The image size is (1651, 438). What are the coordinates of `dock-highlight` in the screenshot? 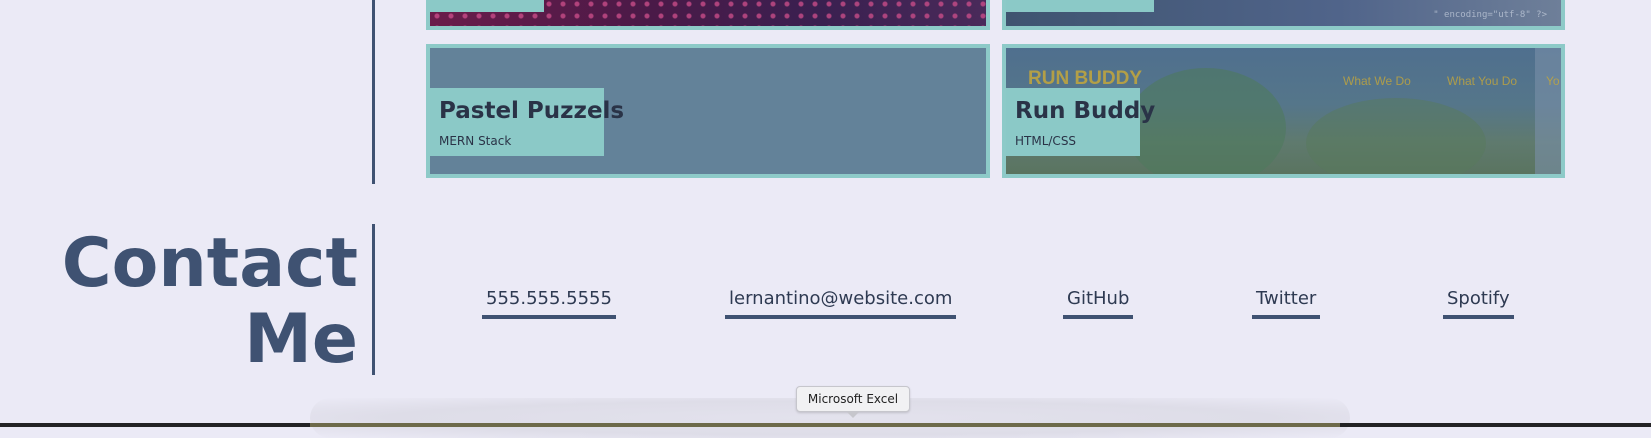 It's located at (825, 425).